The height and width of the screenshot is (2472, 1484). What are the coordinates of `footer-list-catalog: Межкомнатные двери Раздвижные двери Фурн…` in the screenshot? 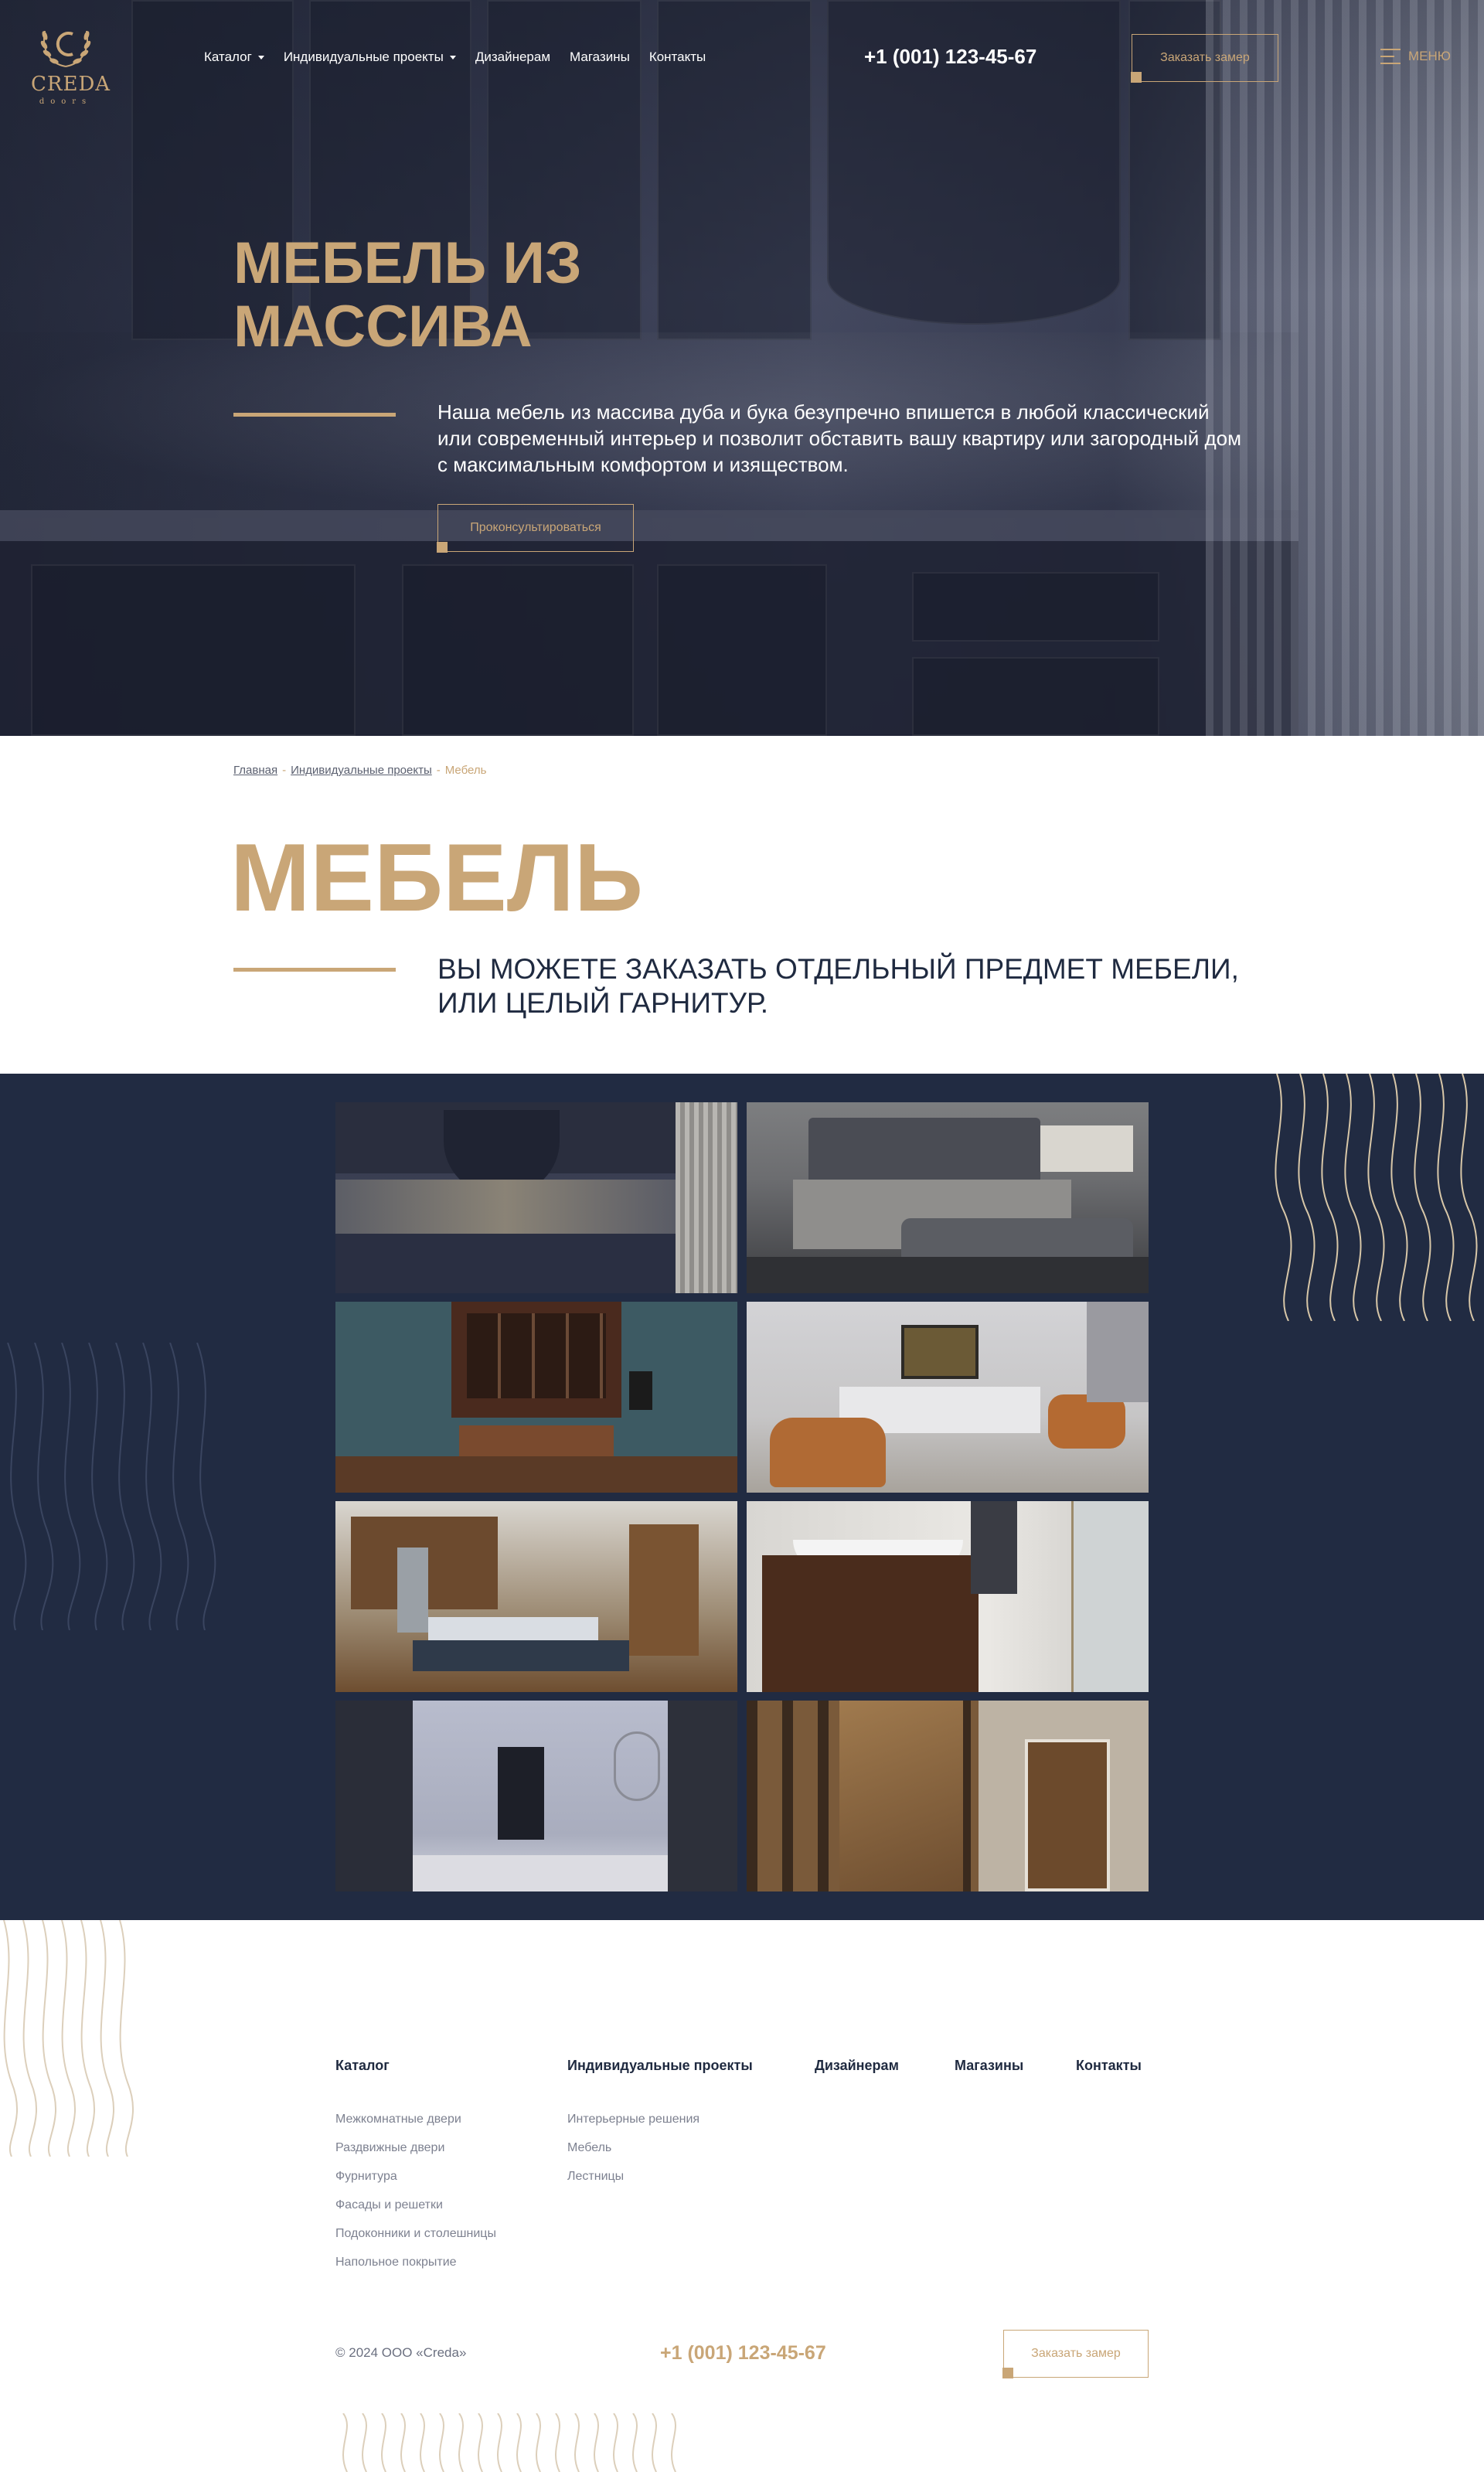 It's located at (415, 2197).